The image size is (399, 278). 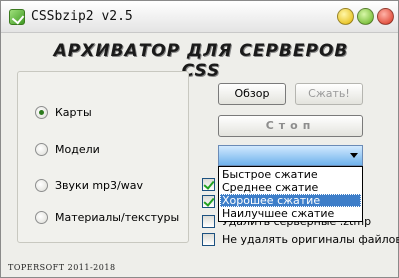 I want to click on browse-button: Обзор, so click(x=252, y=94).